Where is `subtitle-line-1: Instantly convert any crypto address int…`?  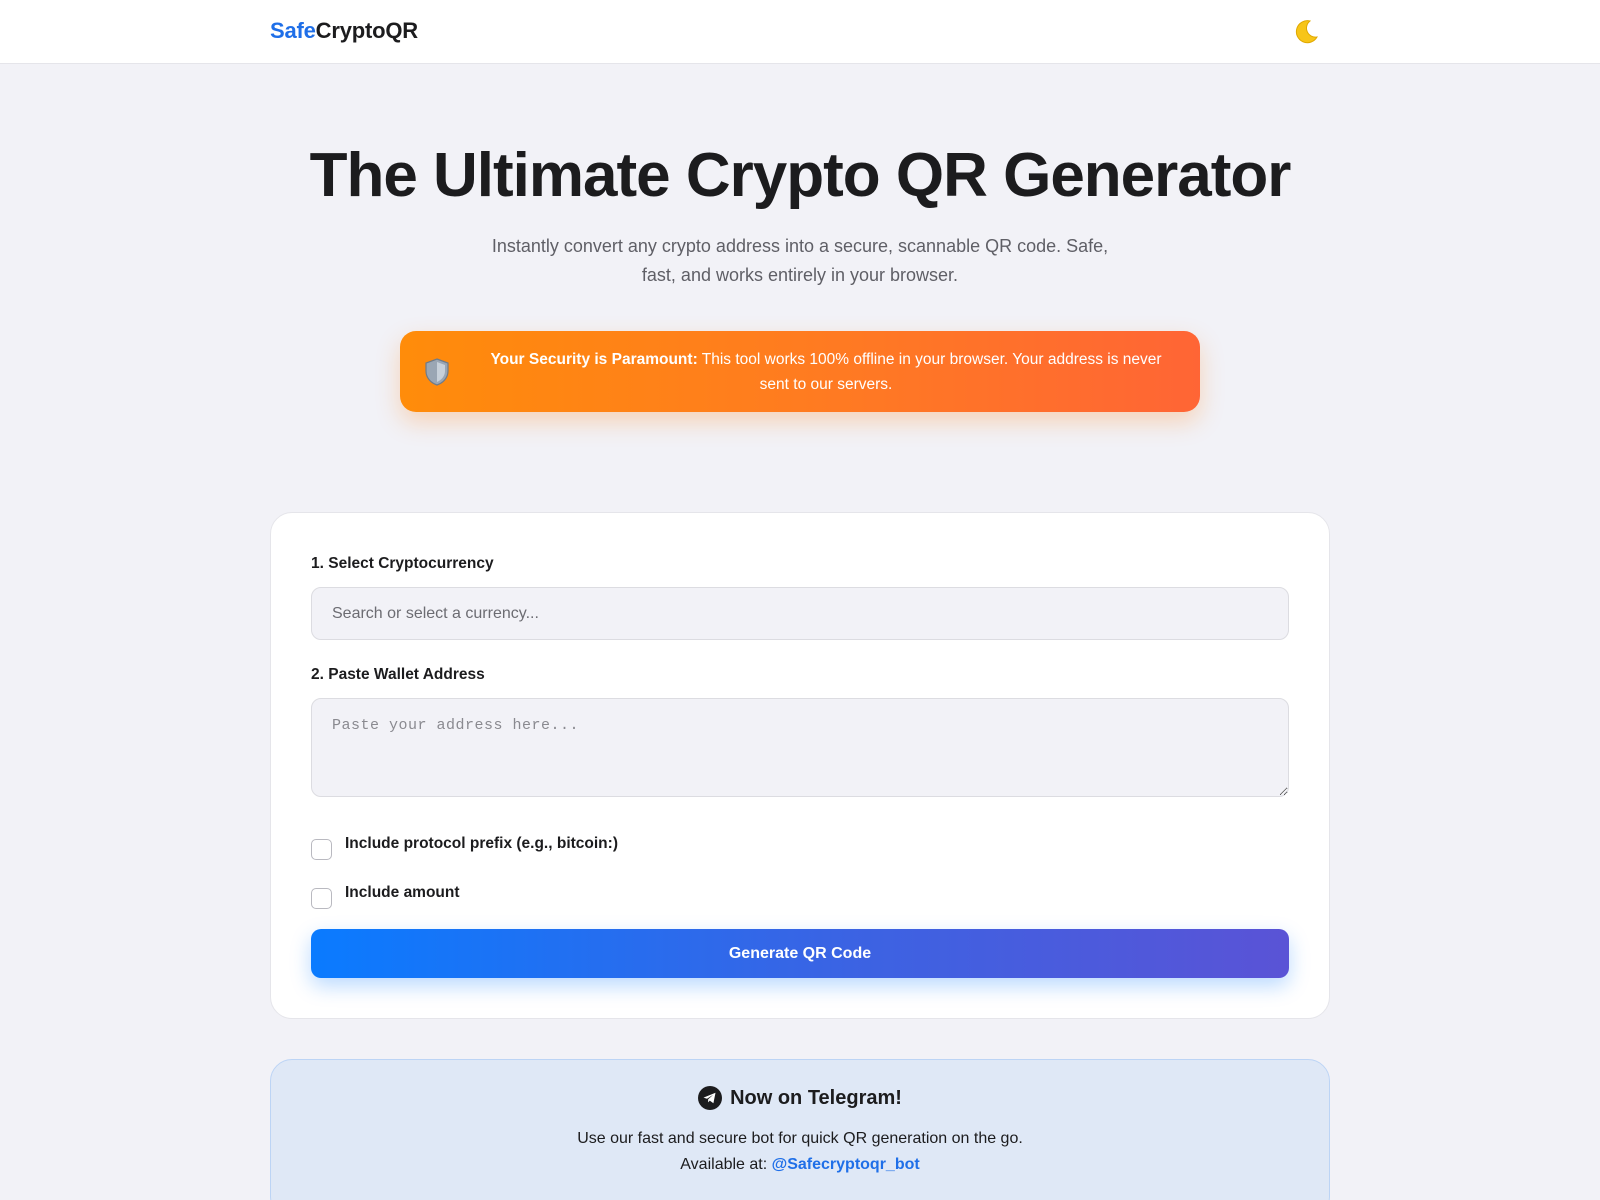 subtitle-line-1: Instantly convert any crypto address int… is located at coordinates (800, 246).